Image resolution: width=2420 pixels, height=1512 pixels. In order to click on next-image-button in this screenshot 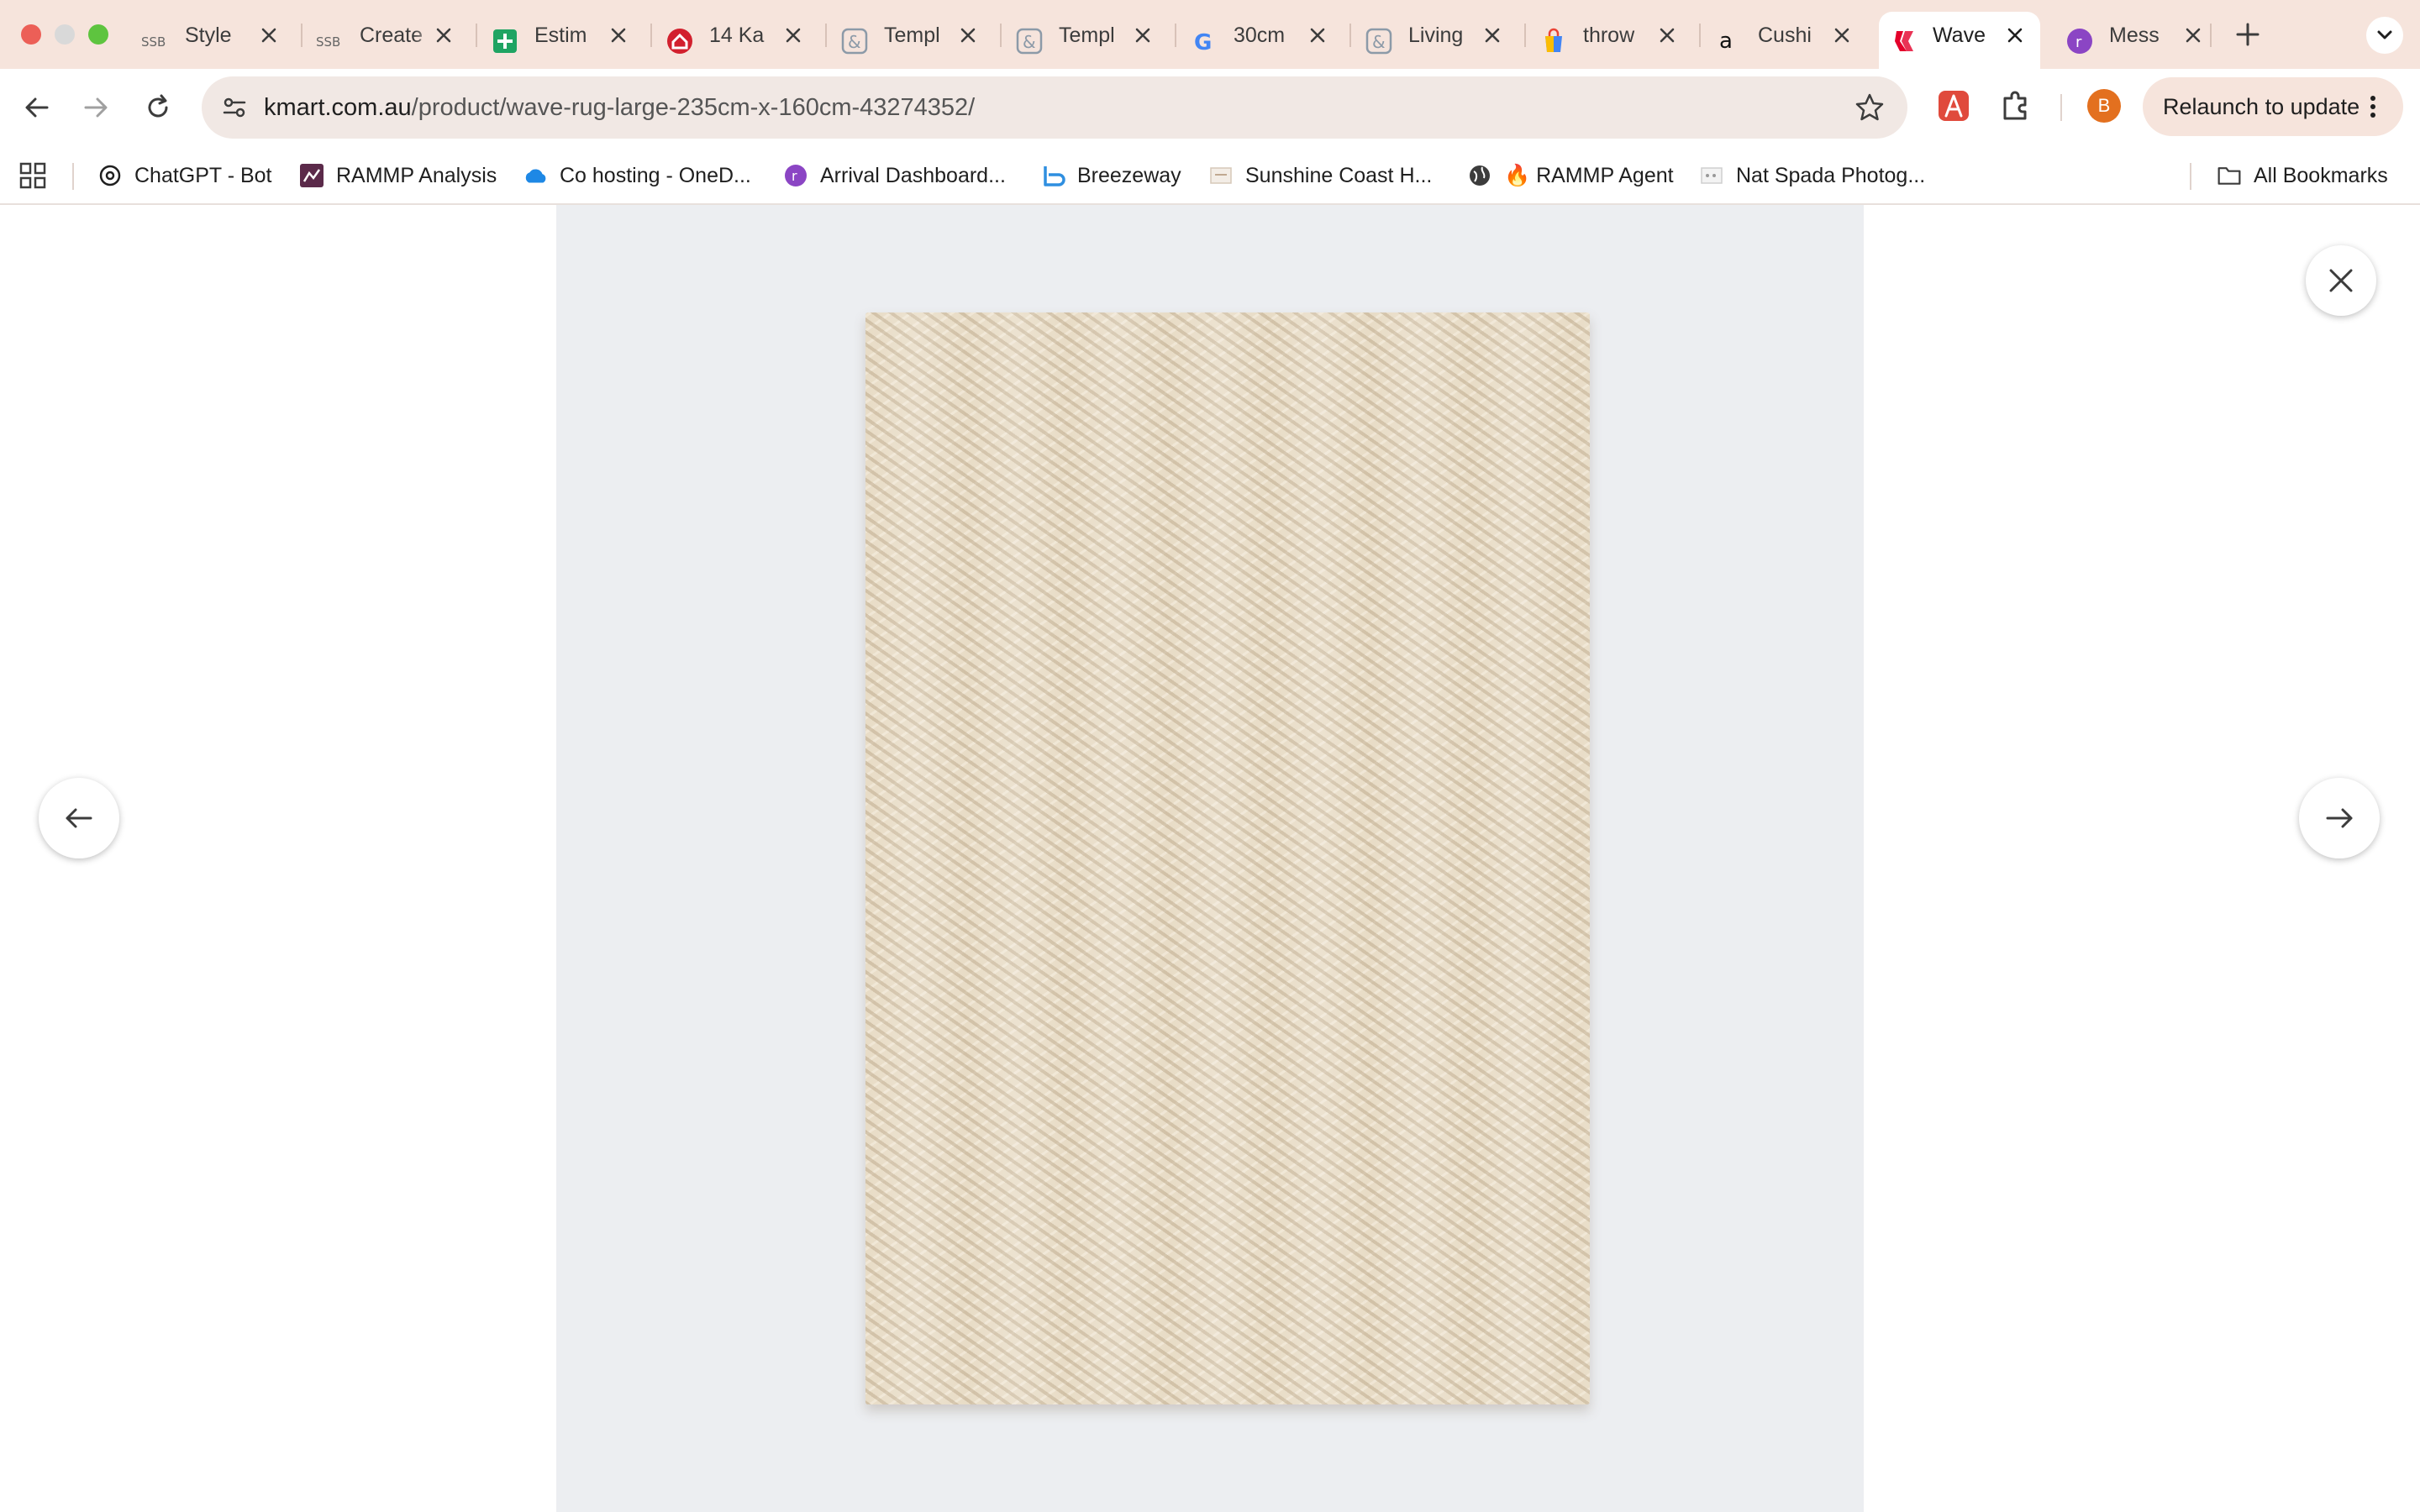, I will do `click(2339, 818)`.